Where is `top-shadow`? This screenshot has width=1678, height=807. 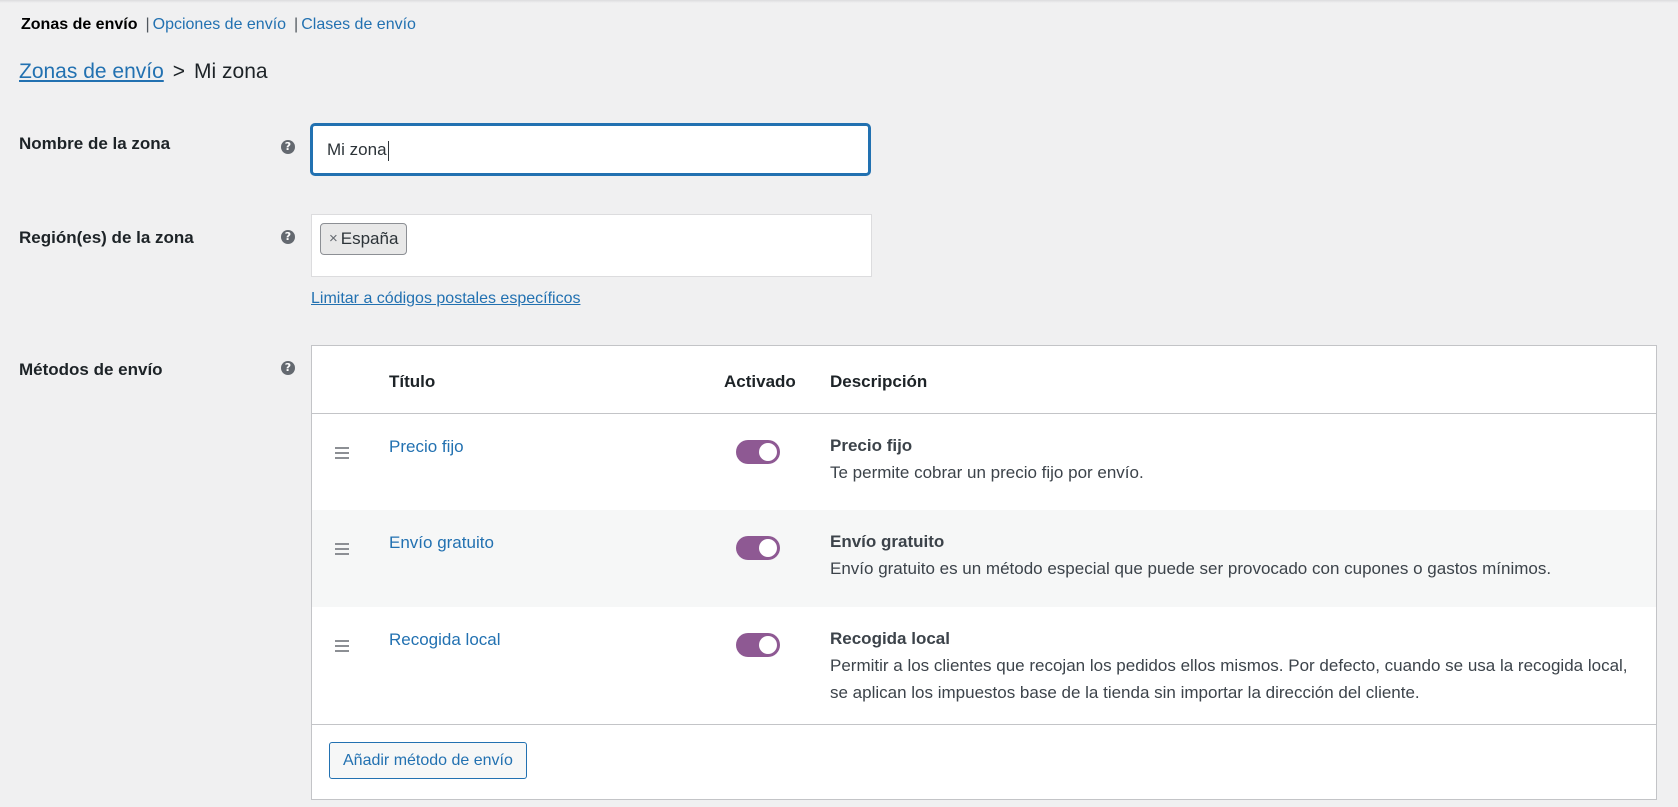
top-shadow is located at coordinates (839, 1).